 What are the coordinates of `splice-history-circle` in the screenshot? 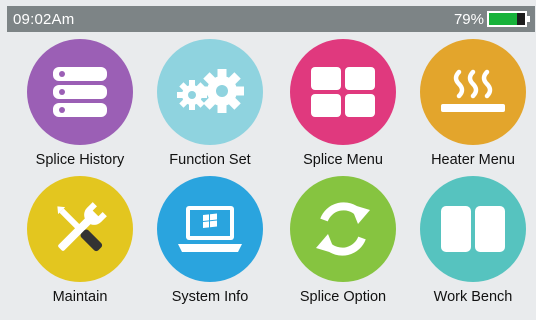 It's located at (80, 92).